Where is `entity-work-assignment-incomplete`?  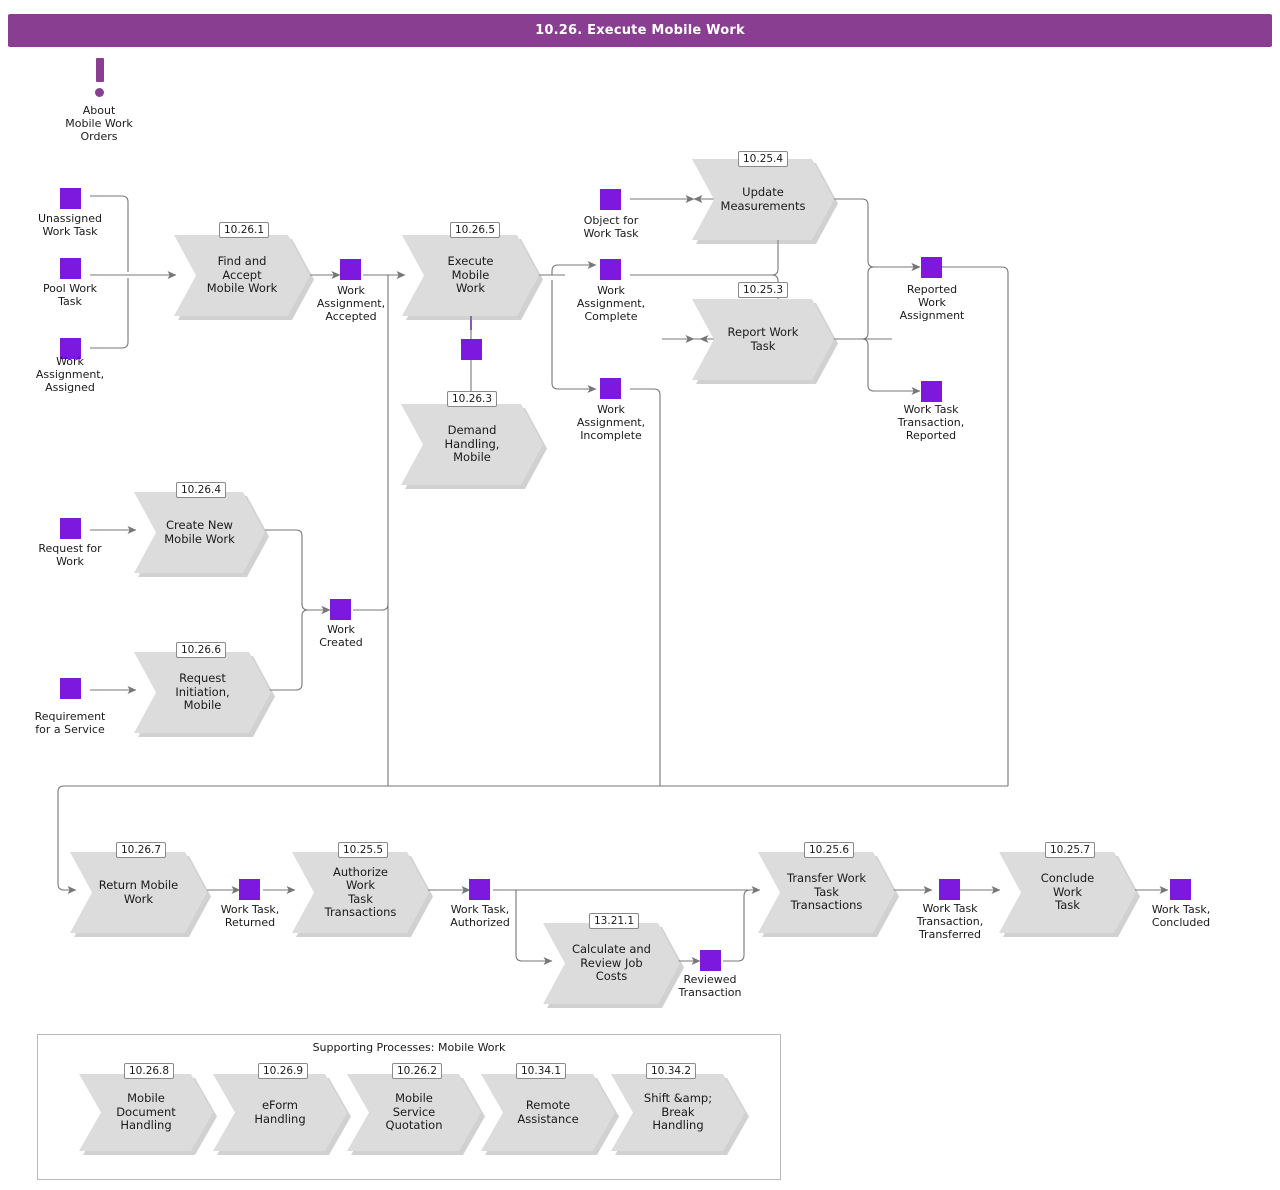 entity-work-assignment-incomplete is located at coordinates (612, 390).